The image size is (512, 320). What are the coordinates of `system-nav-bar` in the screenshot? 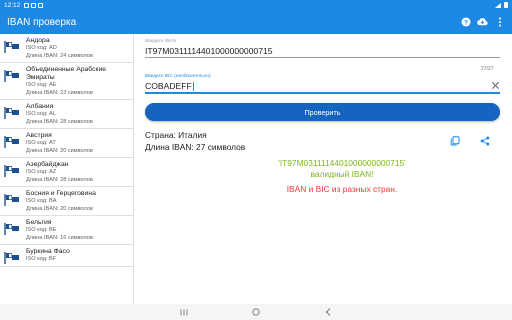 It's located at (256, 312).